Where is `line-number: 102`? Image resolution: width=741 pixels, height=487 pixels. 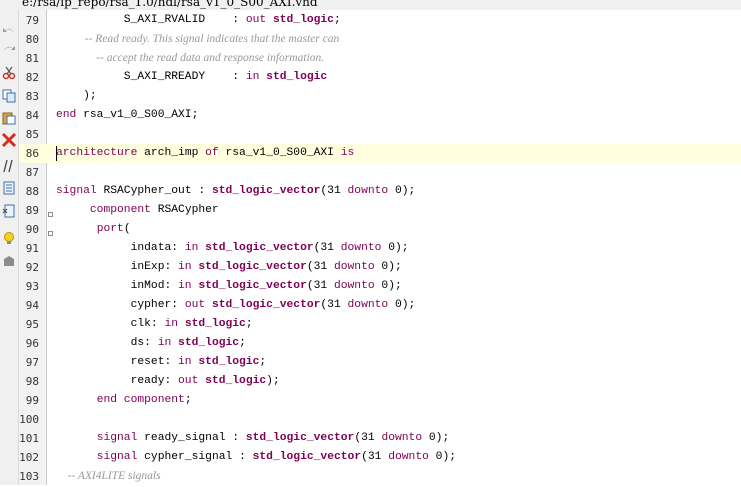
line-number: 102 is located at coordinates (29, 457).